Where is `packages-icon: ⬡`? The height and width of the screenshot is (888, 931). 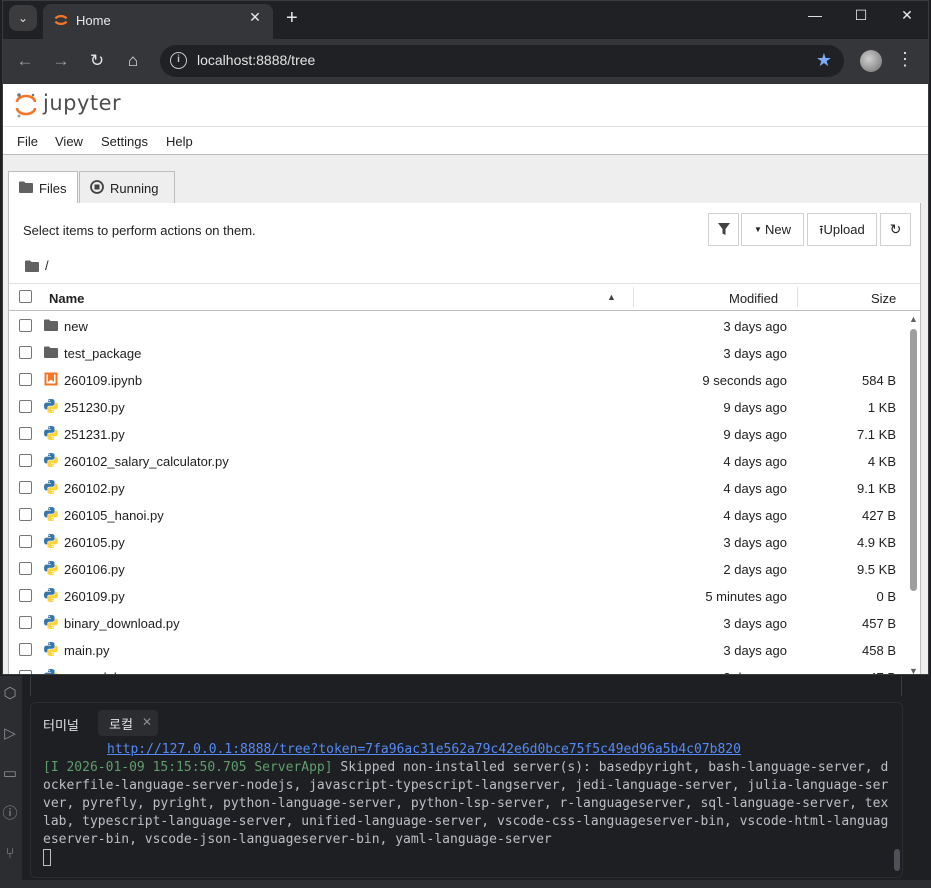 packages-icon: ⬡ is located at coordinates (10, 694).